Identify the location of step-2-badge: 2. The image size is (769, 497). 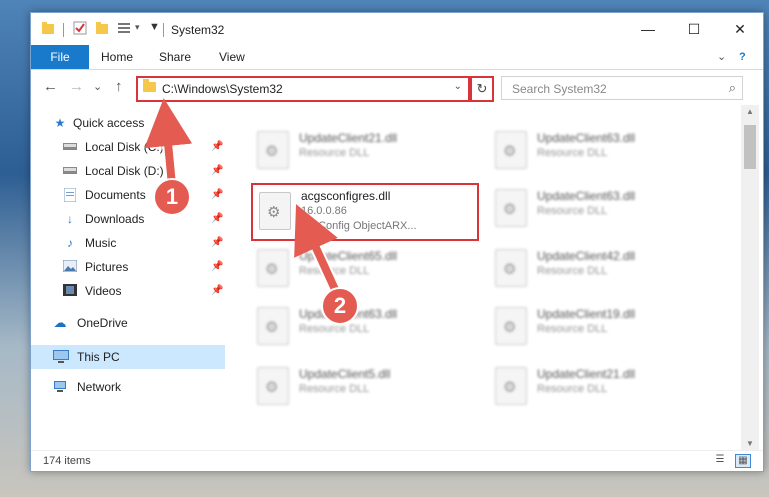
(340, 306).